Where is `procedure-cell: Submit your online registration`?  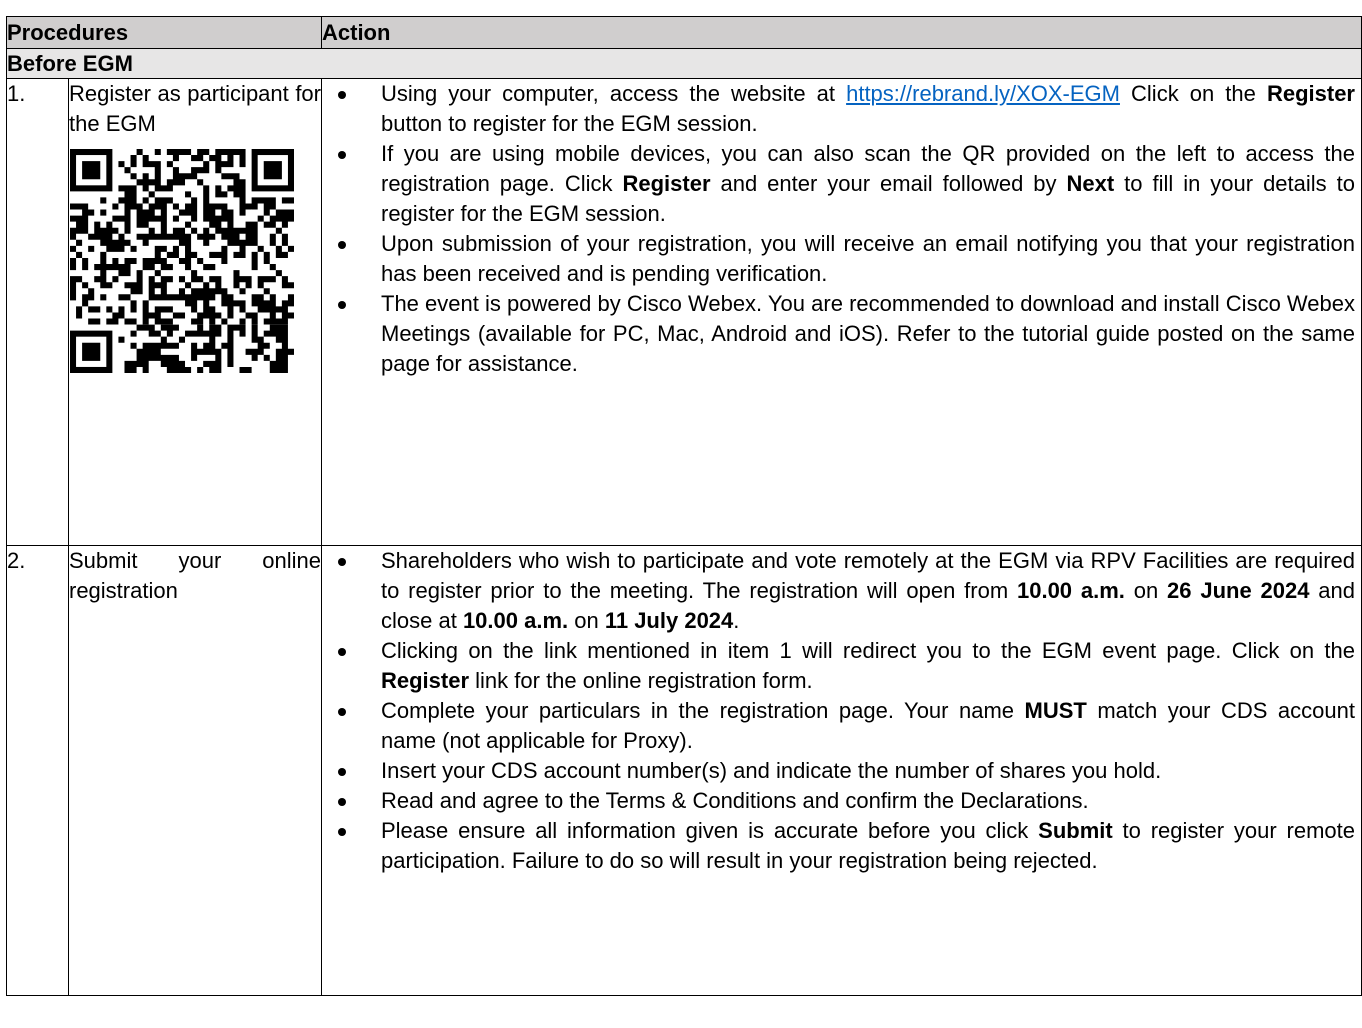
procedure-cell: Submit your online registration is located at coordinates (195, 770).